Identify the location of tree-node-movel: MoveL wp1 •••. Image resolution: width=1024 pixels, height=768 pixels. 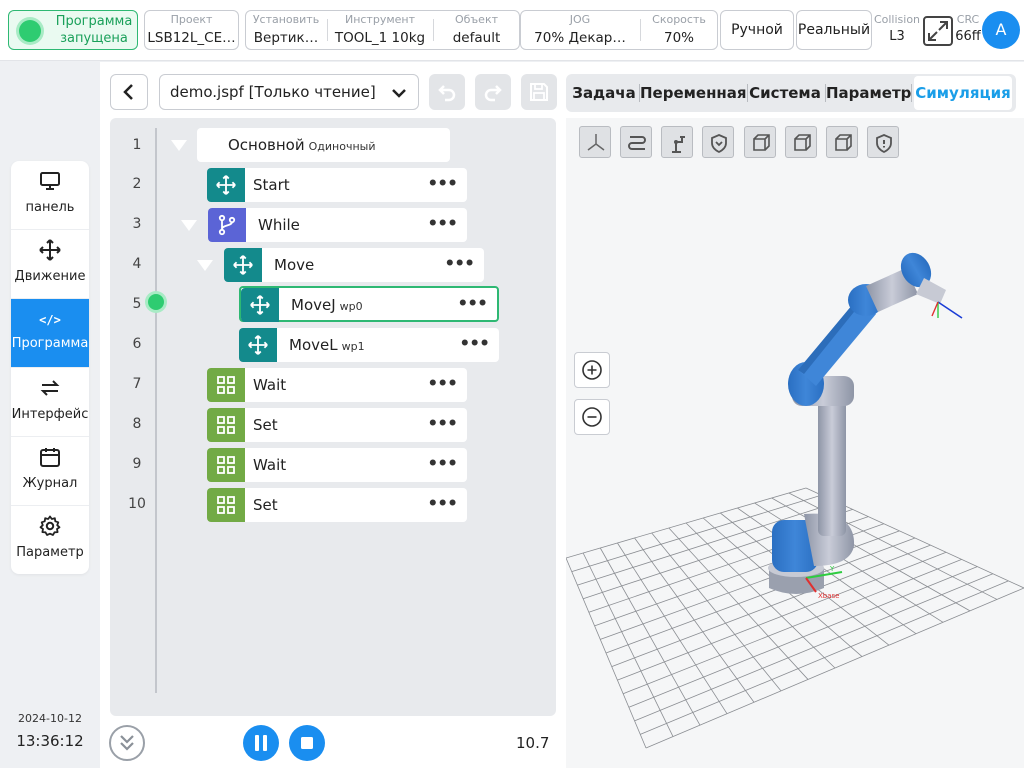
(369, 345).